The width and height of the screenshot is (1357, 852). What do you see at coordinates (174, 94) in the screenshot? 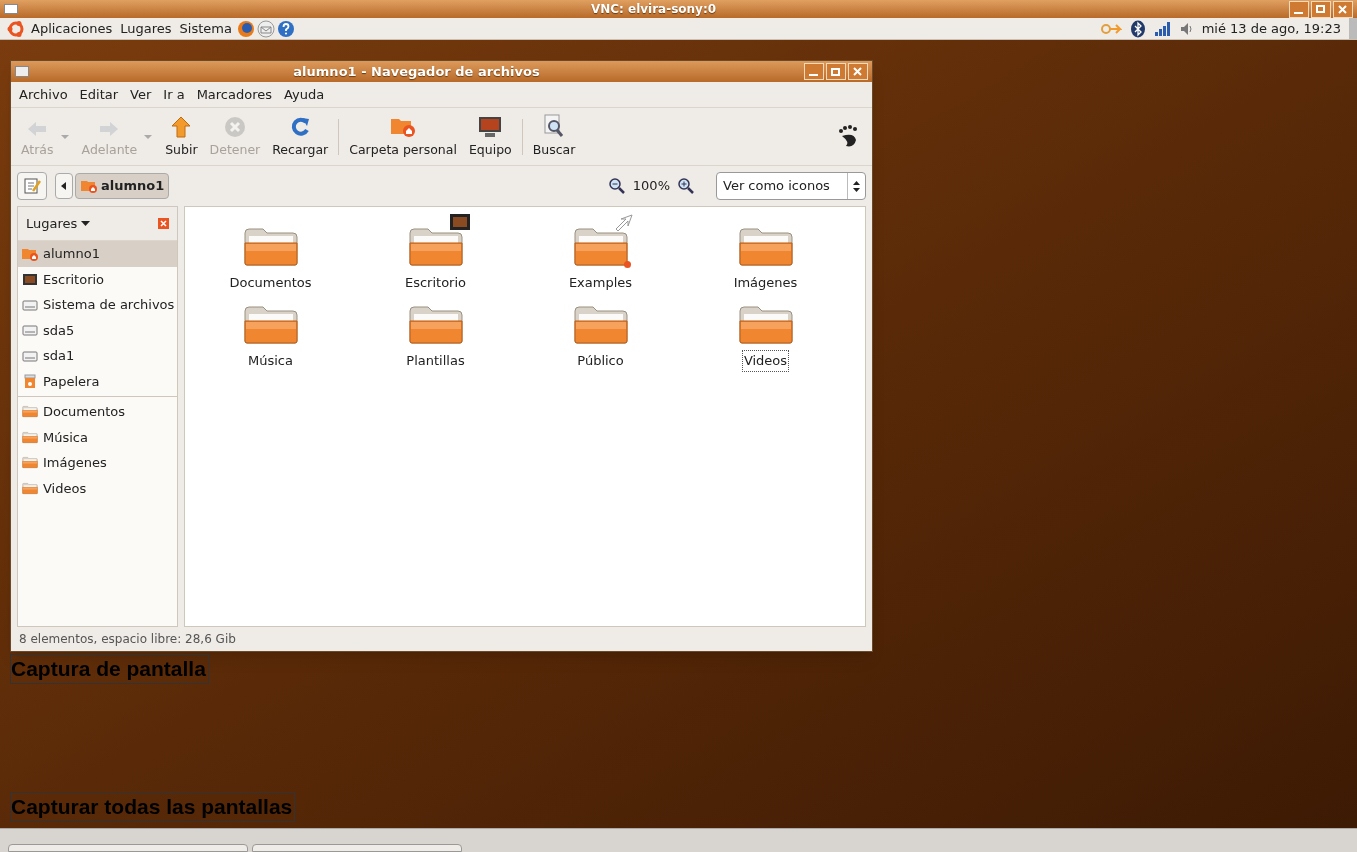
I see `menu-item: Ir a` at bounding box center [174, 94].